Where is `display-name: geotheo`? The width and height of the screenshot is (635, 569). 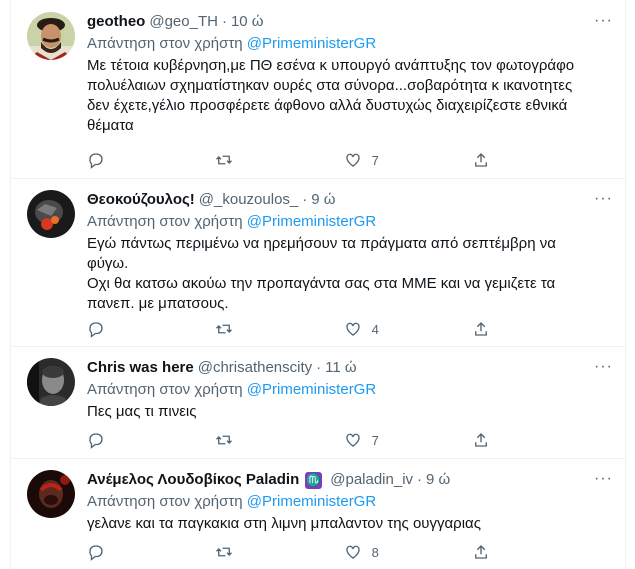 display-name: geotheo is located at coordinates (116, 22).